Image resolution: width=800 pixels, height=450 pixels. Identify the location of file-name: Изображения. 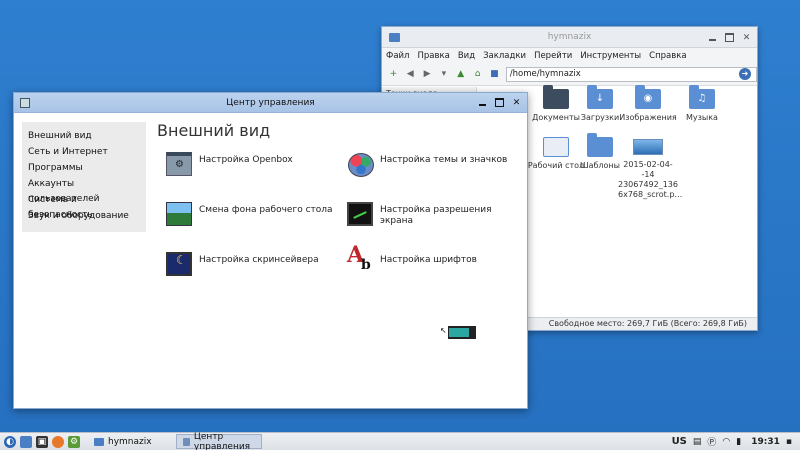
(648, 117).